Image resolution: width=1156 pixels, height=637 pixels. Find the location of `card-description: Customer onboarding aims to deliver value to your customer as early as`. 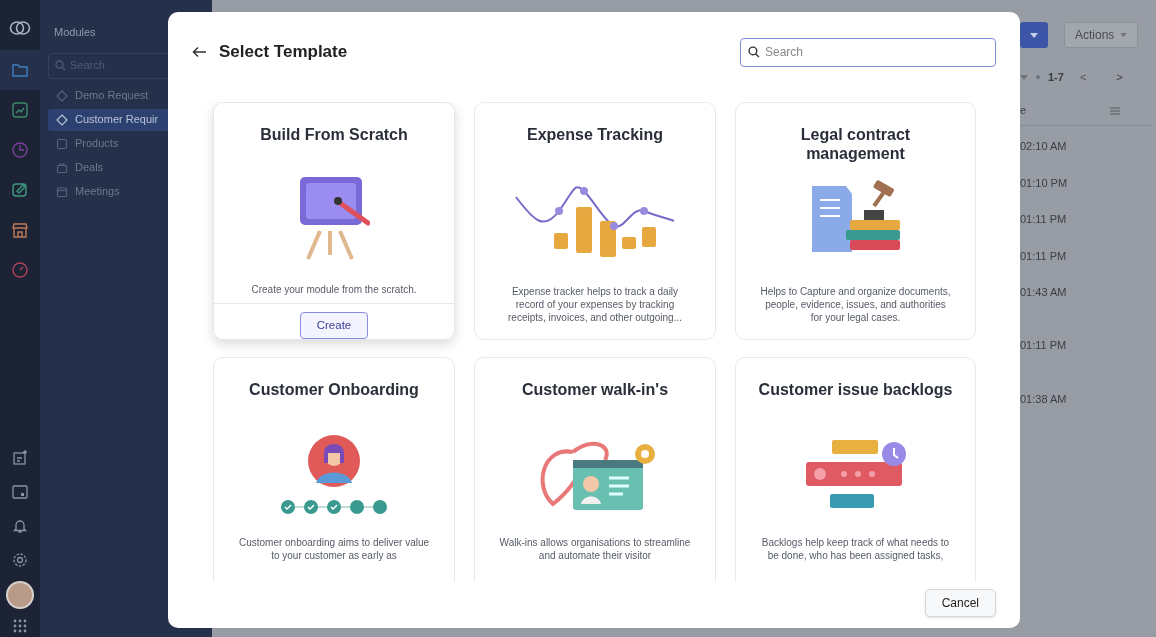

card-description: Customer onboarding aims to deliver value to your customer as early as is located at coordinates (334, 549).